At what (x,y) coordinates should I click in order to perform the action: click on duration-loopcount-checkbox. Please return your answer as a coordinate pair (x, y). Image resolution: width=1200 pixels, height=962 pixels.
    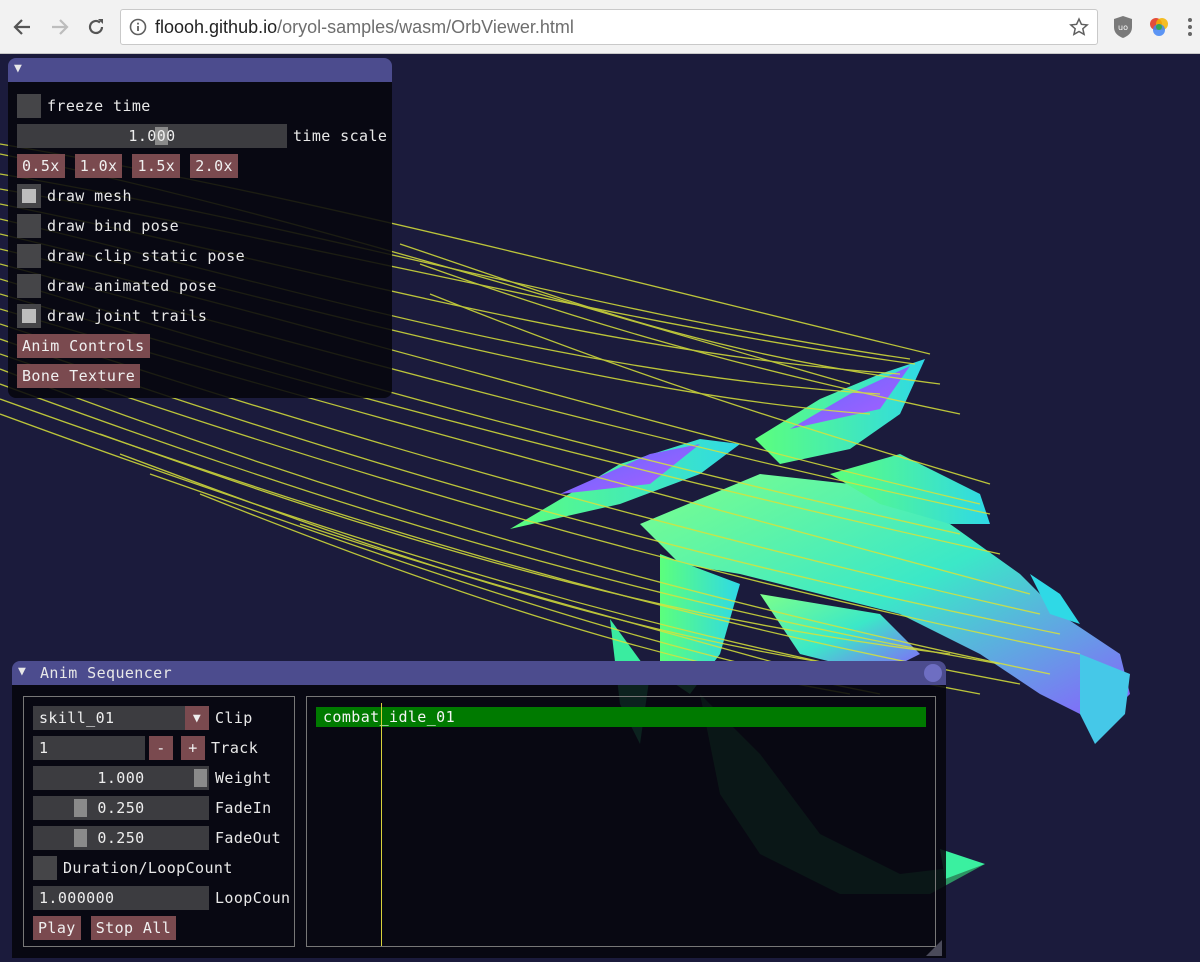
    Looking at the image, I should click on (45, 868).